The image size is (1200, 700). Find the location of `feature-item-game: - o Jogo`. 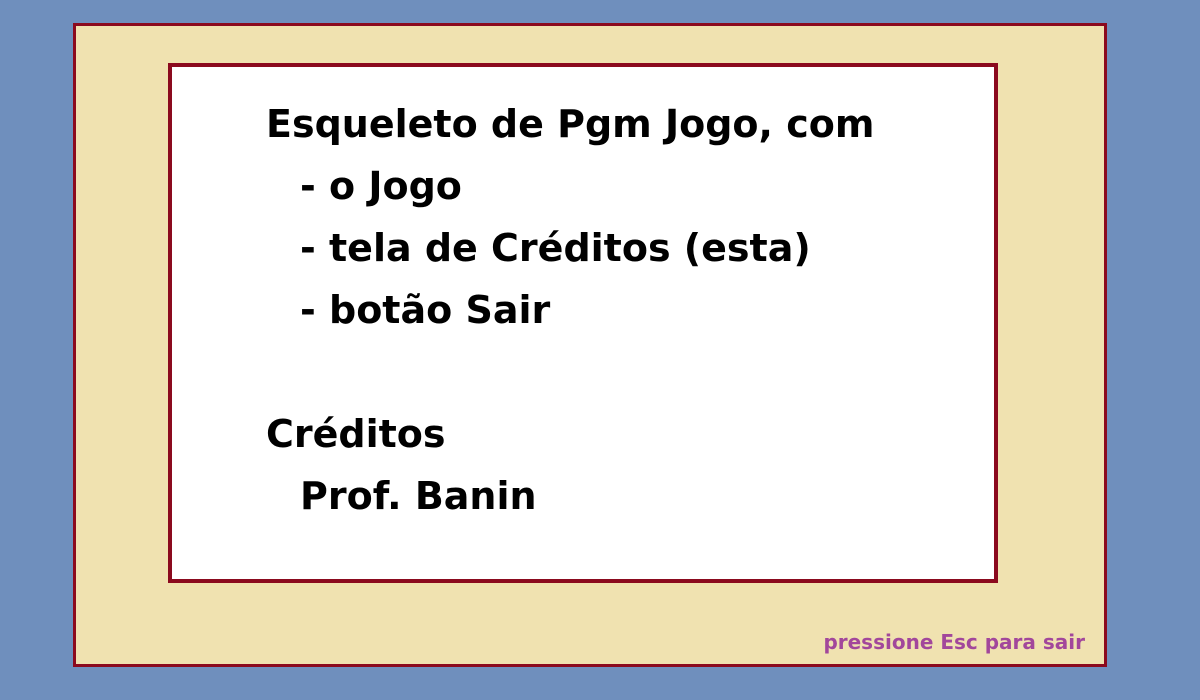

feature-item-game: - o Jogo is located at coordinates (381, 186).